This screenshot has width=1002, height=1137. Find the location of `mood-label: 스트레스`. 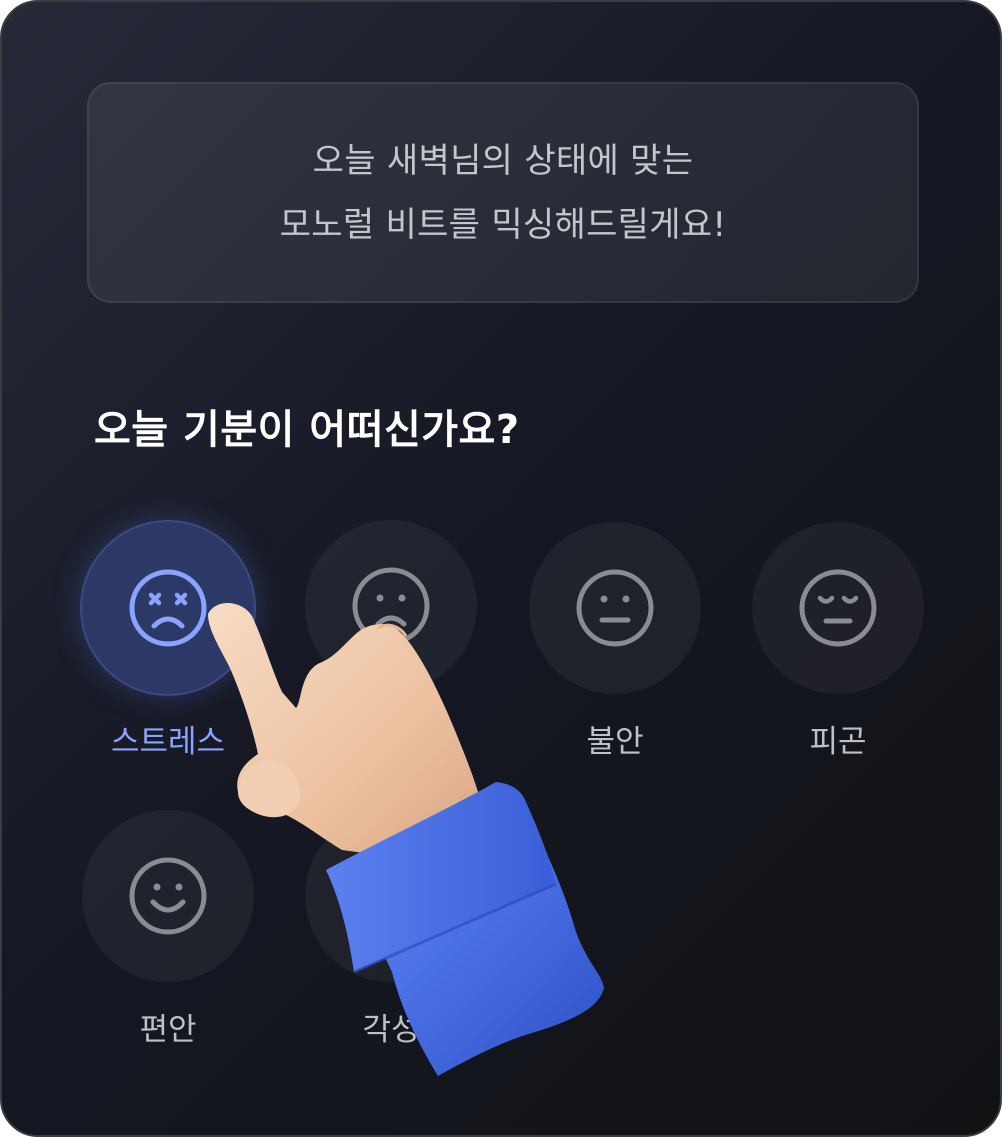

mood-label: 스트레스 is located at coordinates (168, 742).